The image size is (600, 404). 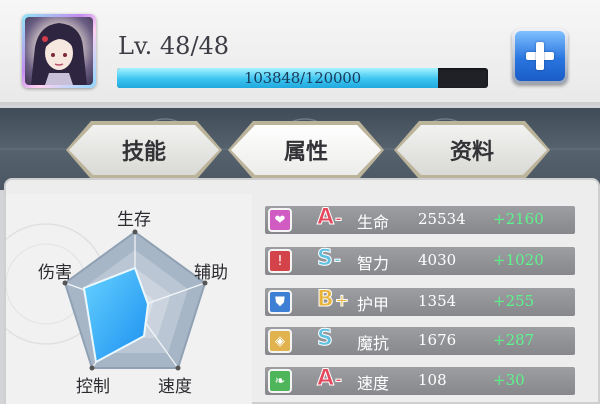 What do you see at coordinates (55, 273) in the screenshot?
I see `radar-label-damage: 伤害` at bounding box center [55, 273].